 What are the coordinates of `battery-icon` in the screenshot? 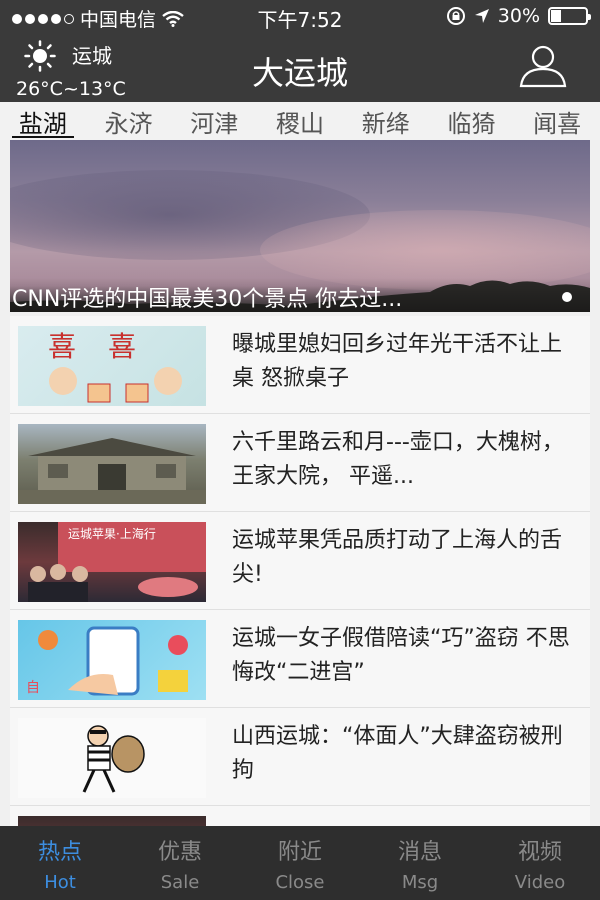 It's located at (569, 16).